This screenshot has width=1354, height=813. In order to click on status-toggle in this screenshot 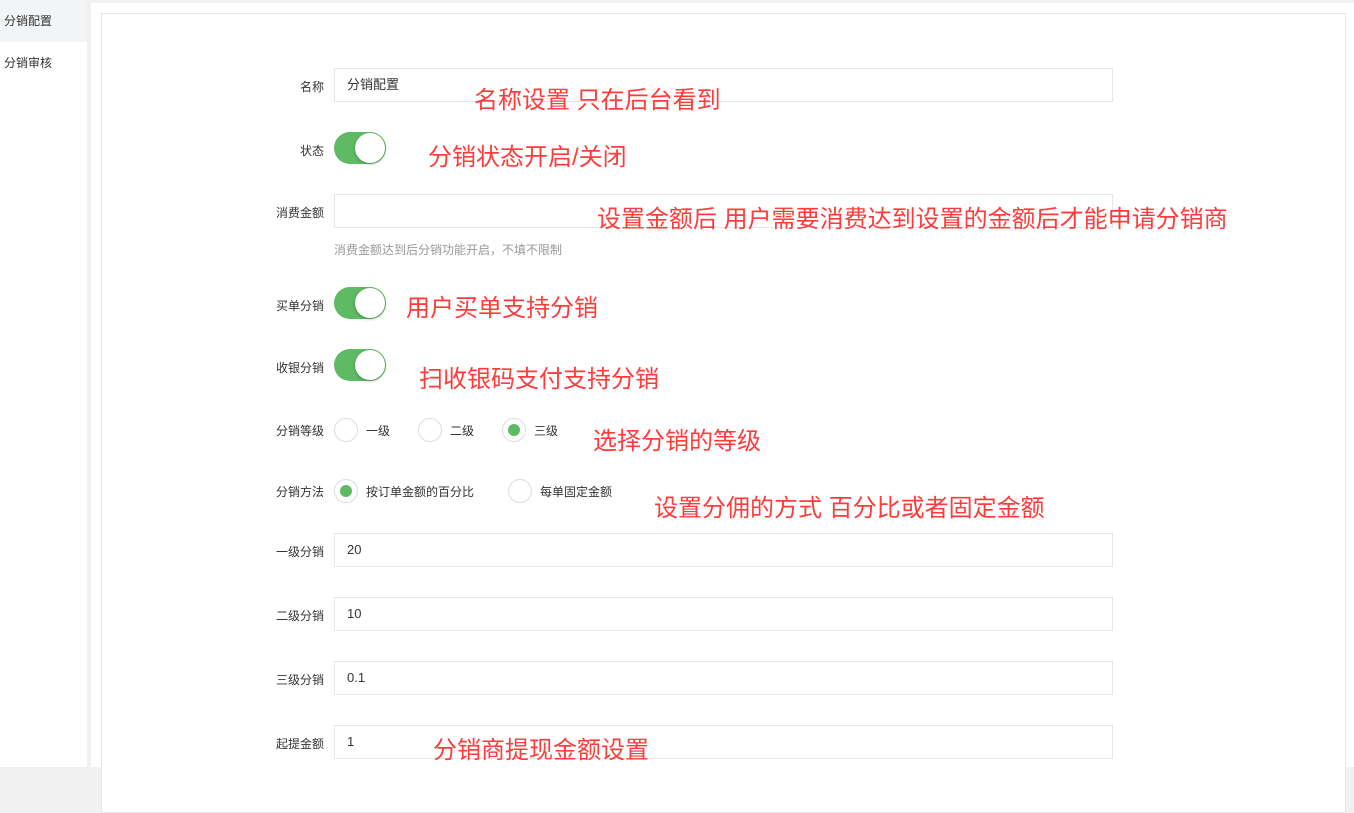, I will do `click(360, 148)`.